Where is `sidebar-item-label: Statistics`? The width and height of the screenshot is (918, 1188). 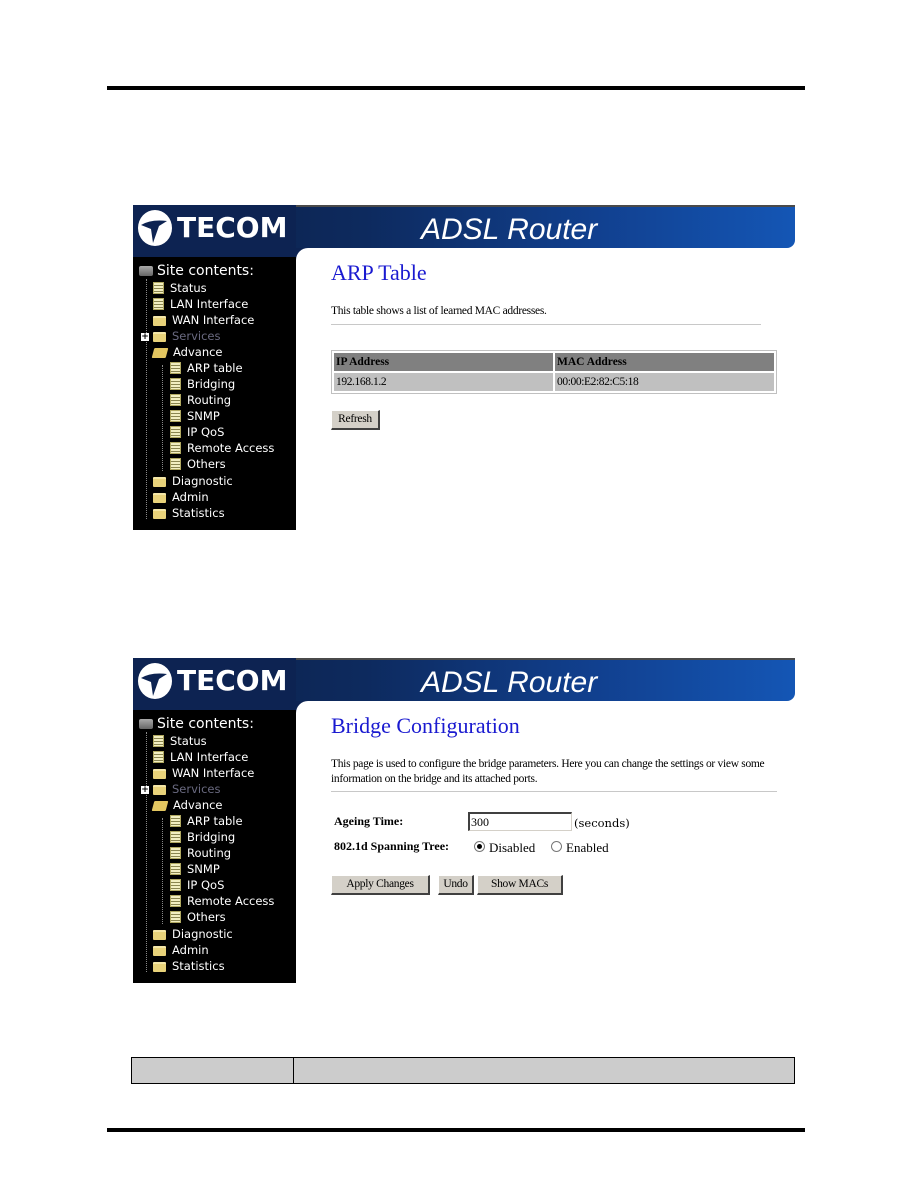
sidebar-item-label: Statistics is located at coordinates (198, 513).